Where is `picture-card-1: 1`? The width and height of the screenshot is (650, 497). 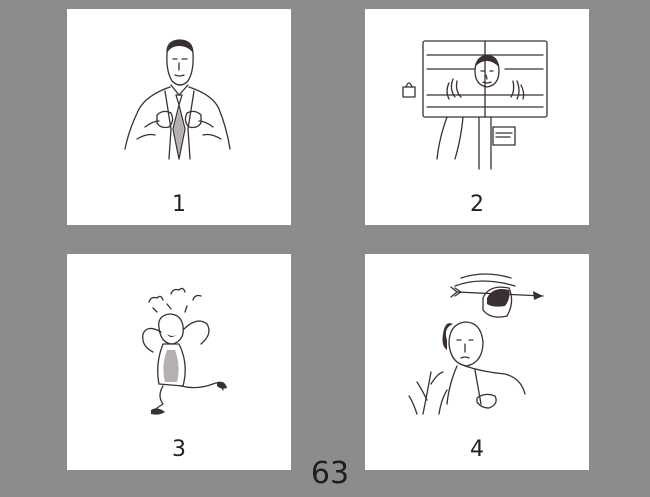 picture-card-1: 1 is located at coordinates (179, 117).